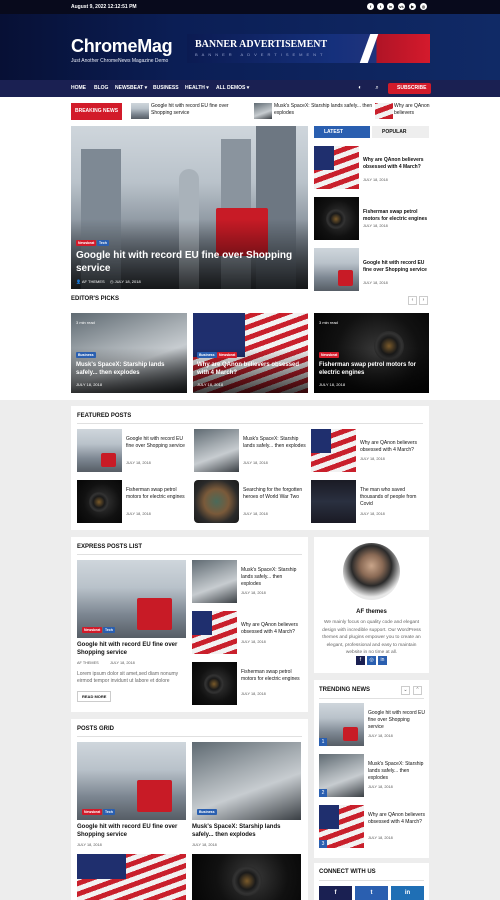 The image size is (500, 900). Describe the element at coordinates (166, 88) in the screenshot. I see `nav-business: BUSINESS` at that location.